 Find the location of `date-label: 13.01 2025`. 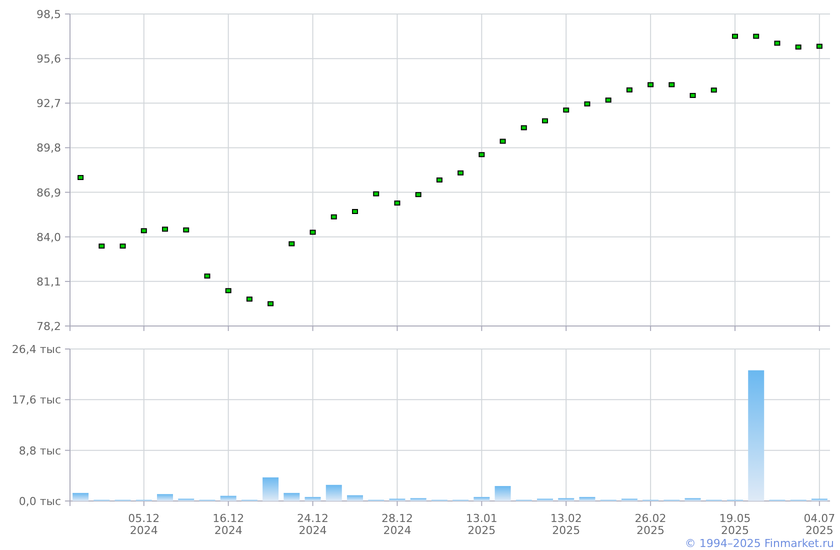

date-label: 13.01 2025 is located at coordinates (482, 524).